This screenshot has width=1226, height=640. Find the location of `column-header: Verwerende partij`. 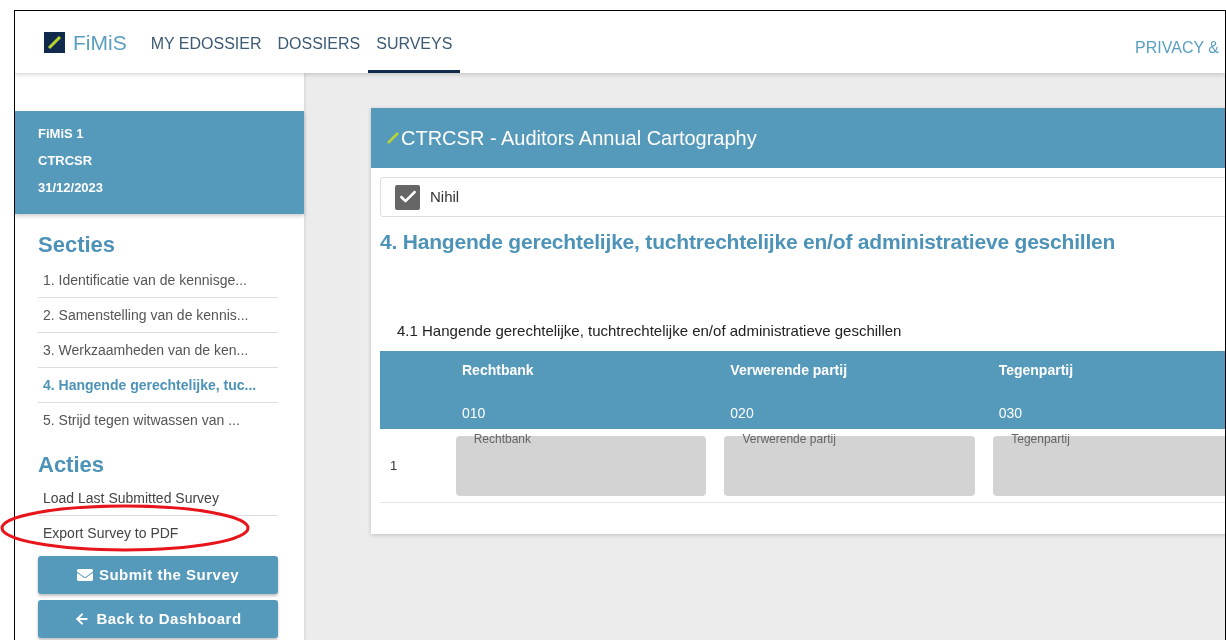

column-header: Verwerende partij is located at coordinates (789, 370).